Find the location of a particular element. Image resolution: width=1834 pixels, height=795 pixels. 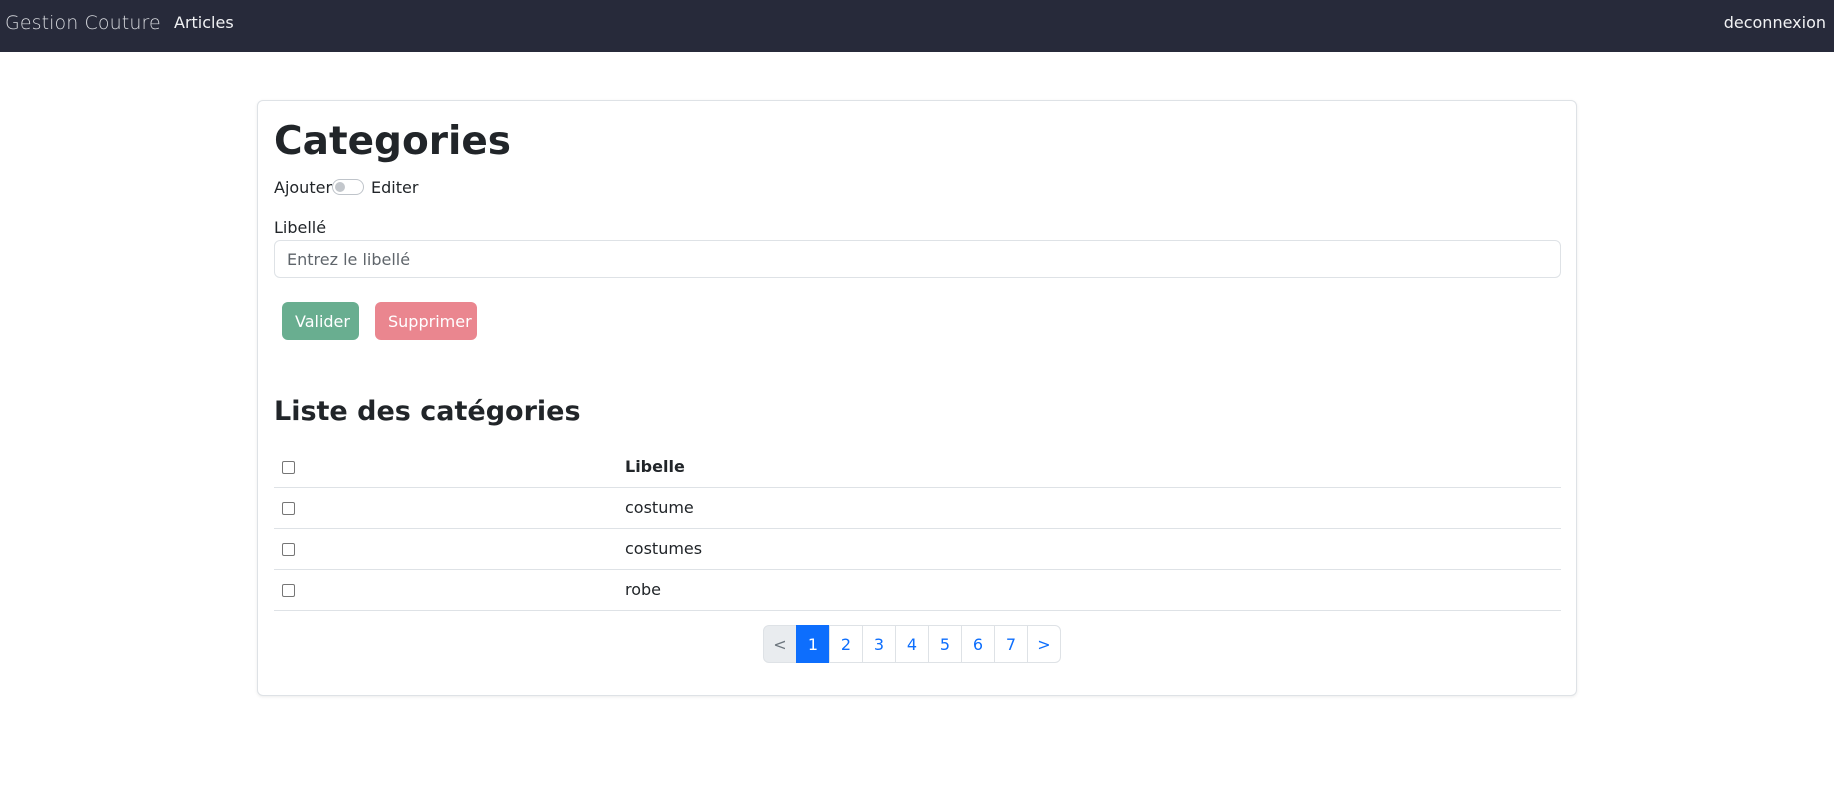

table-row: costume is located at coordinates (917, 508).